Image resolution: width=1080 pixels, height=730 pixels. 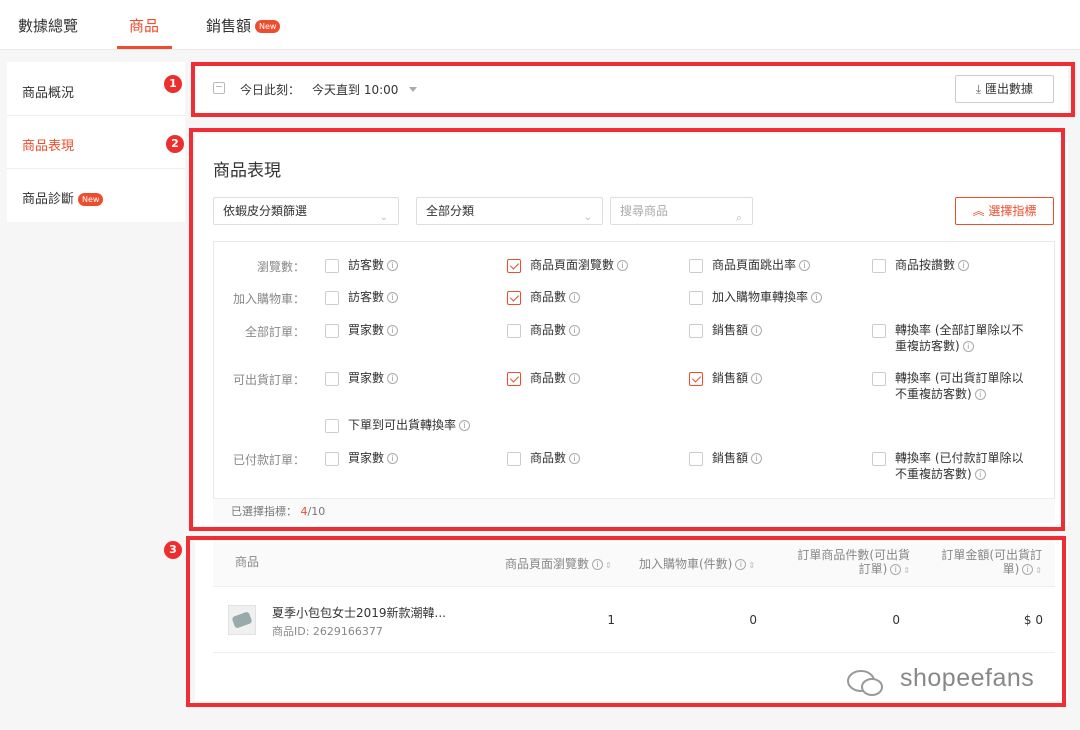 I want to click on sidebar-item-product-performance: 商品表現, so click(x=48, y=144).